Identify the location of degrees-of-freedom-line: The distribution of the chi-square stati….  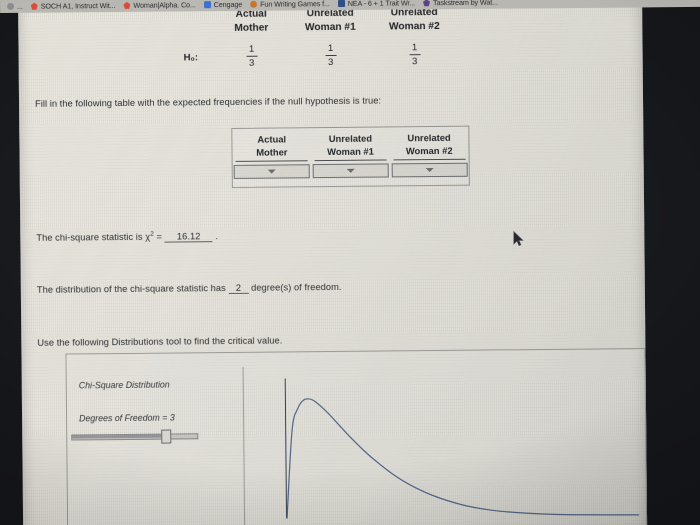
(189, 289).